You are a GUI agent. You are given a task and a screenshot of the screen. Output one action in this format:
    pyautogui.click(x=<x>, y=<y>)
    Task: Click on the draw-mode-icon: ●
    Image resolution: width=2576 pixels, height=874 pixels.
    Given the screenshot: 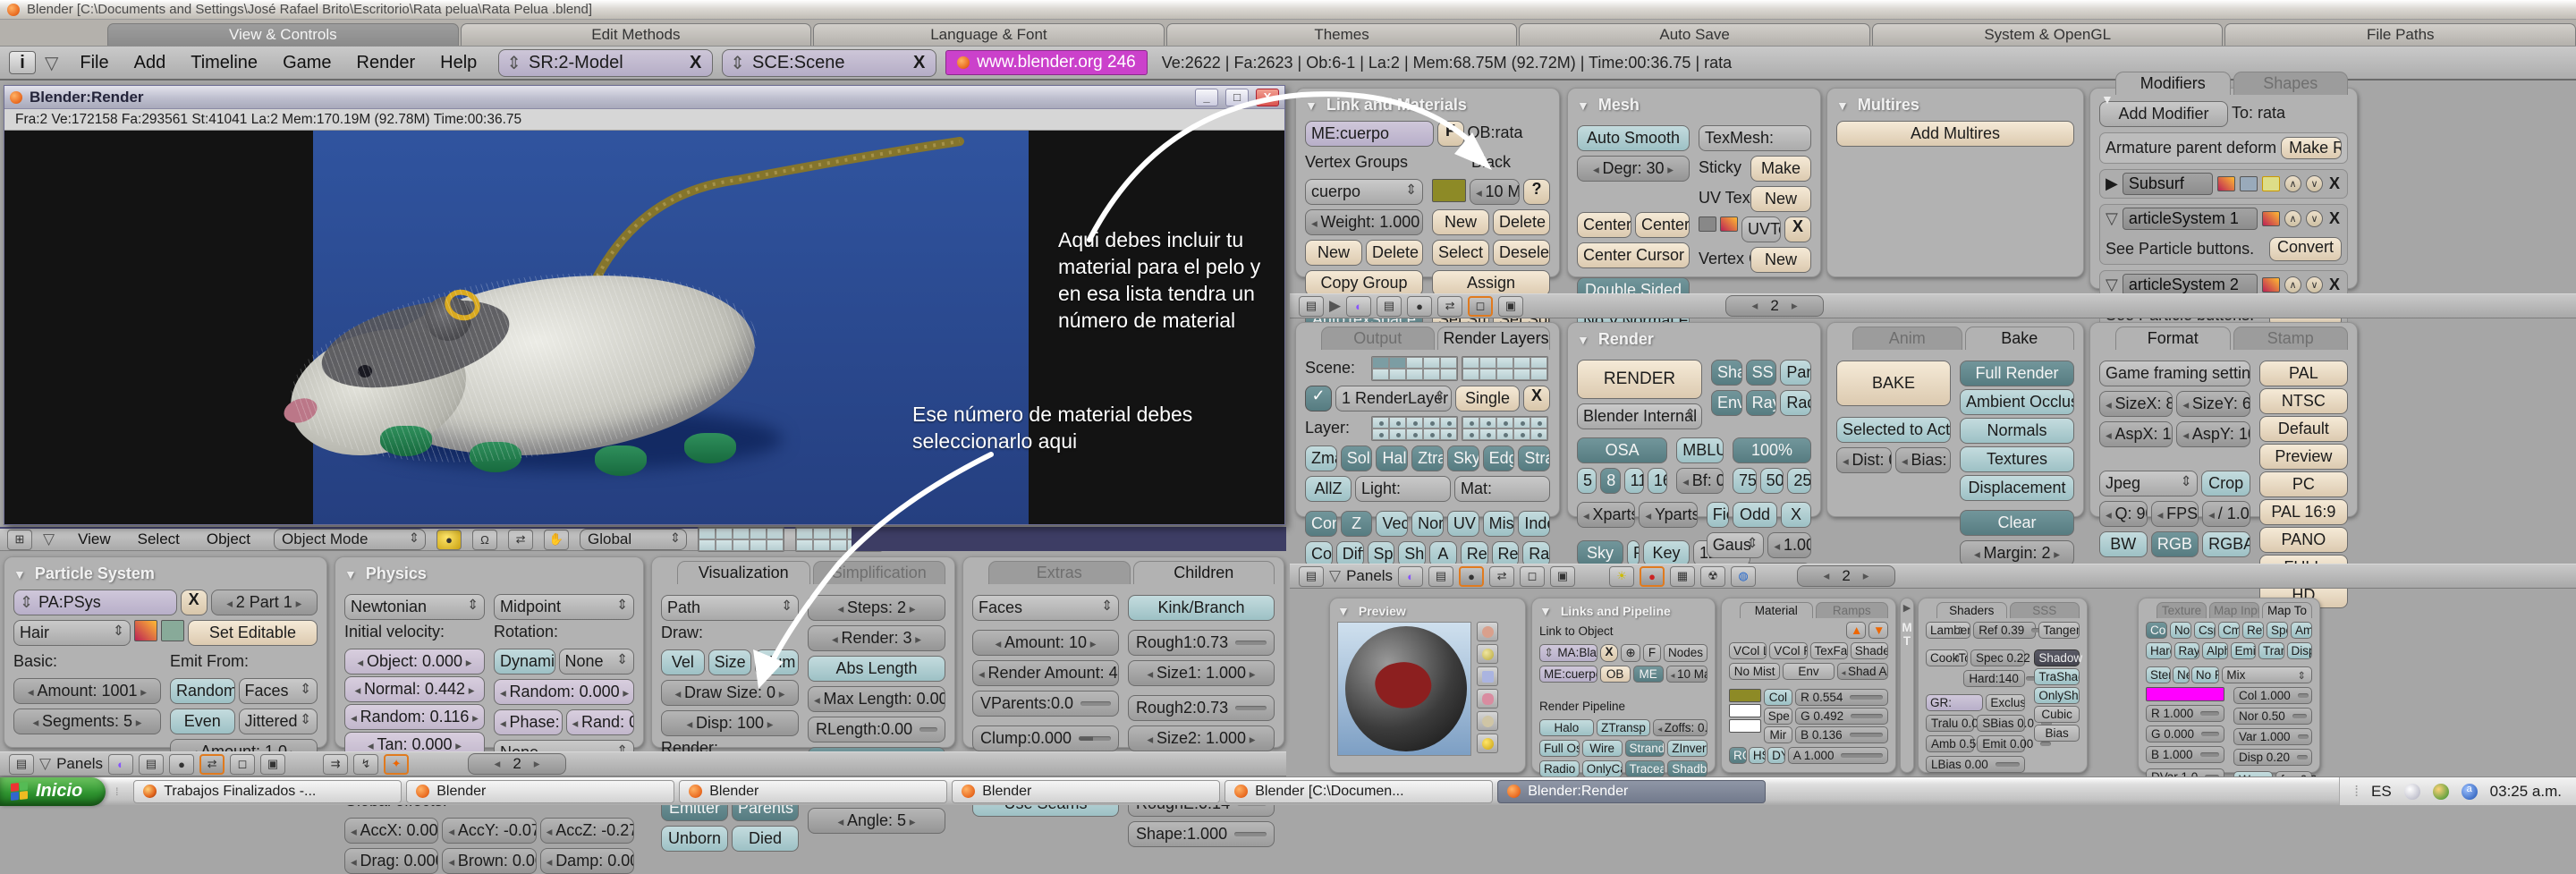 What is the action you would take?
    pyautogui.click(x=449, y=539)
    